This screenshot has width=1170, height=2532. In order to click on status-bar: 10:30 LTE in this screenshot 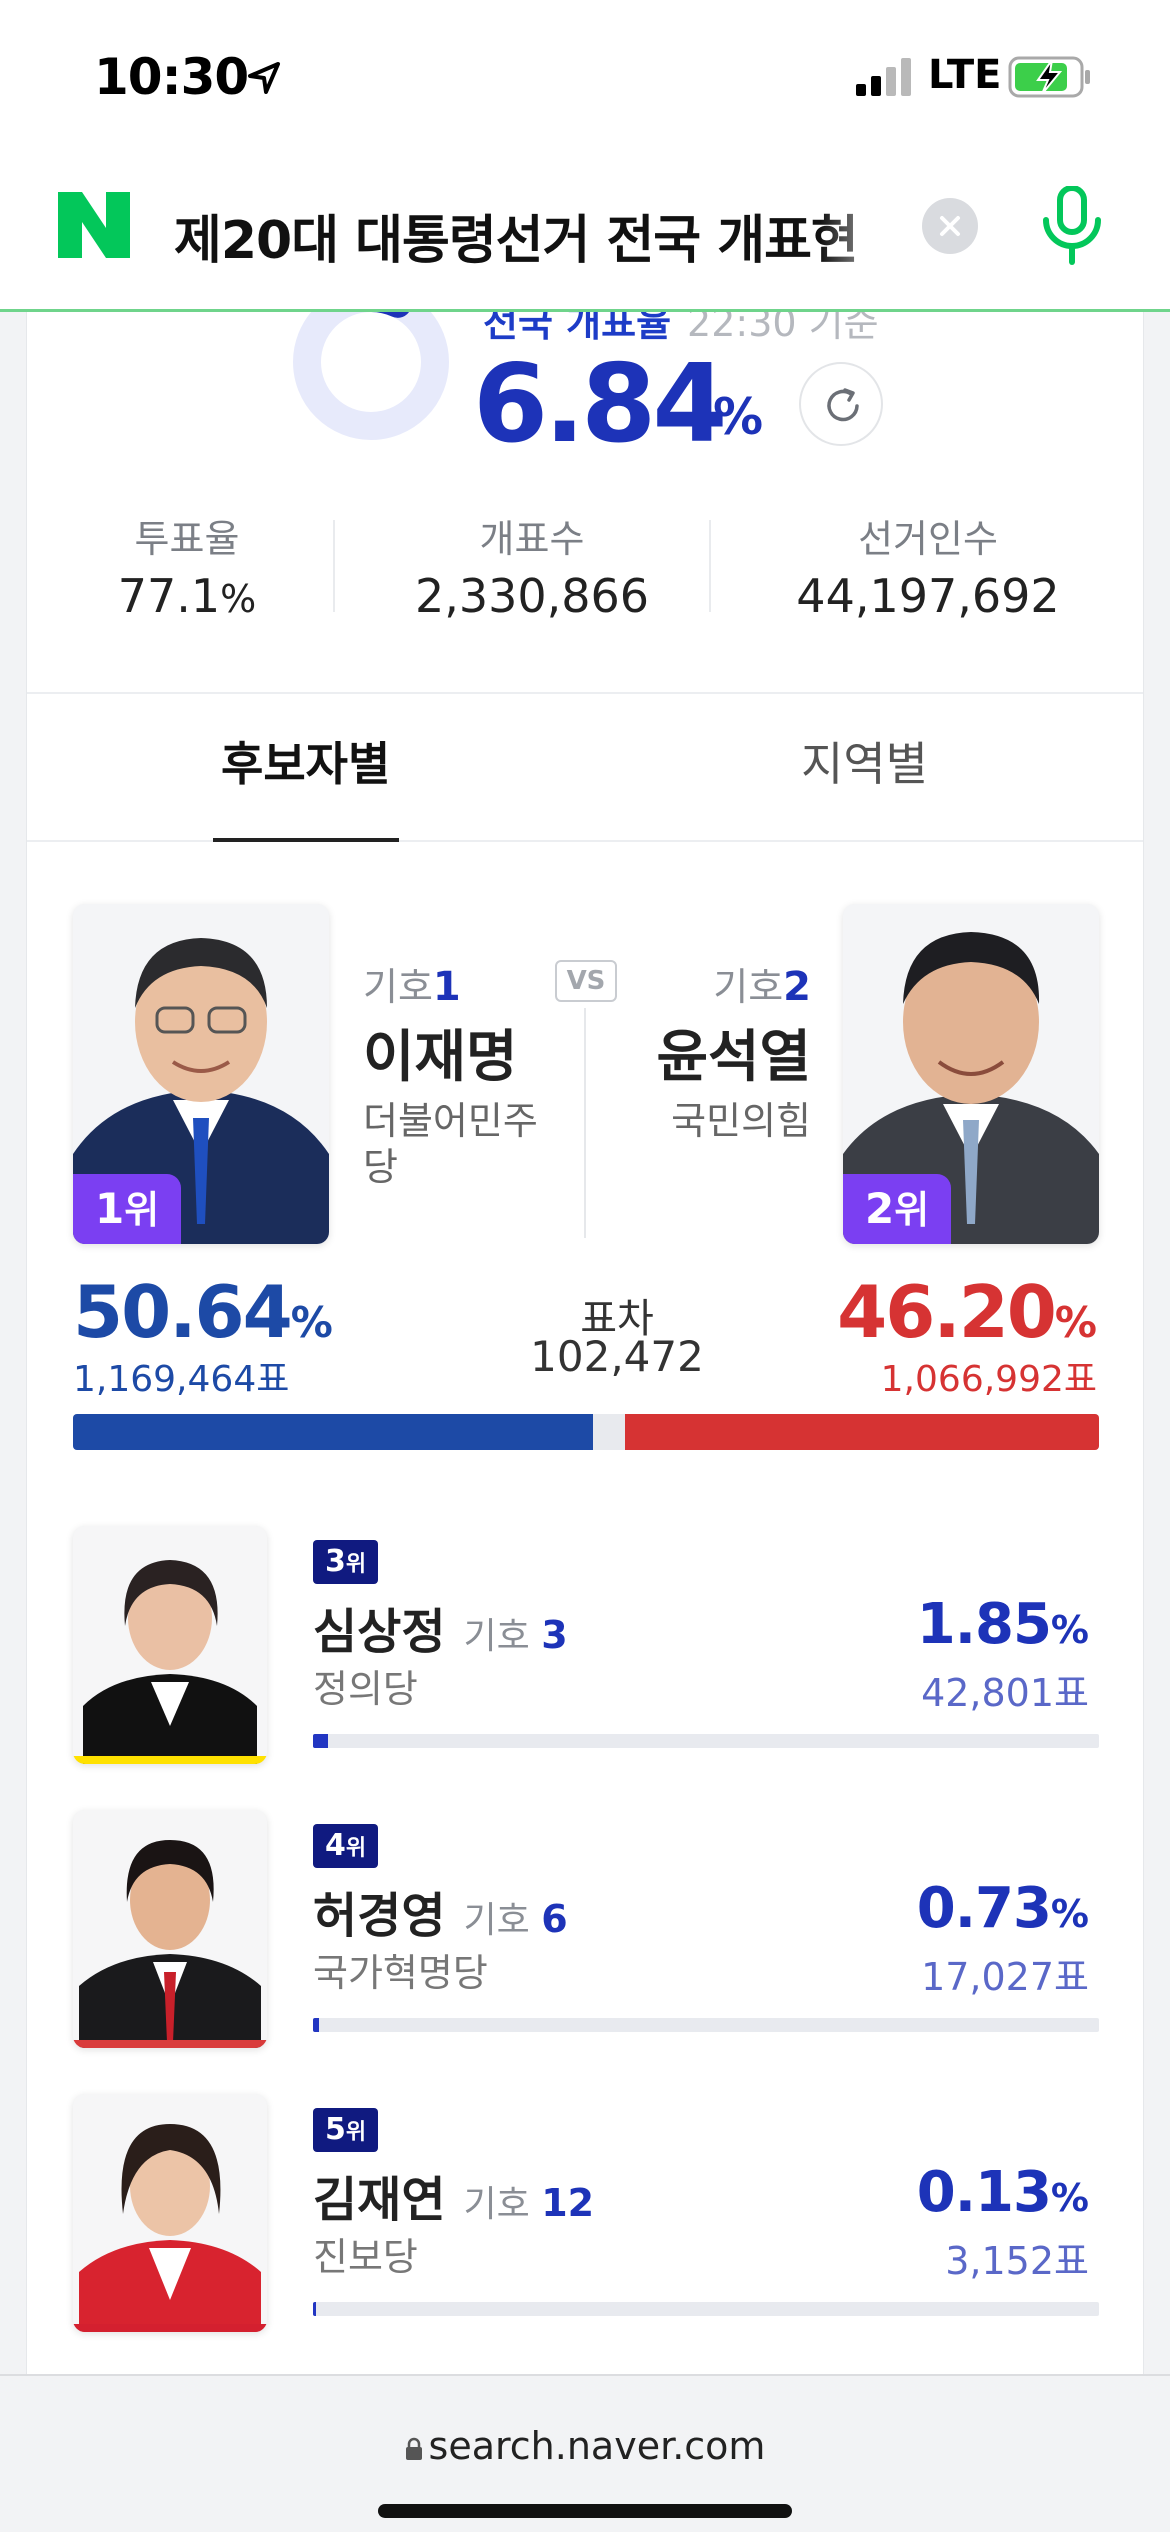, I will do `click(585, 70)`.